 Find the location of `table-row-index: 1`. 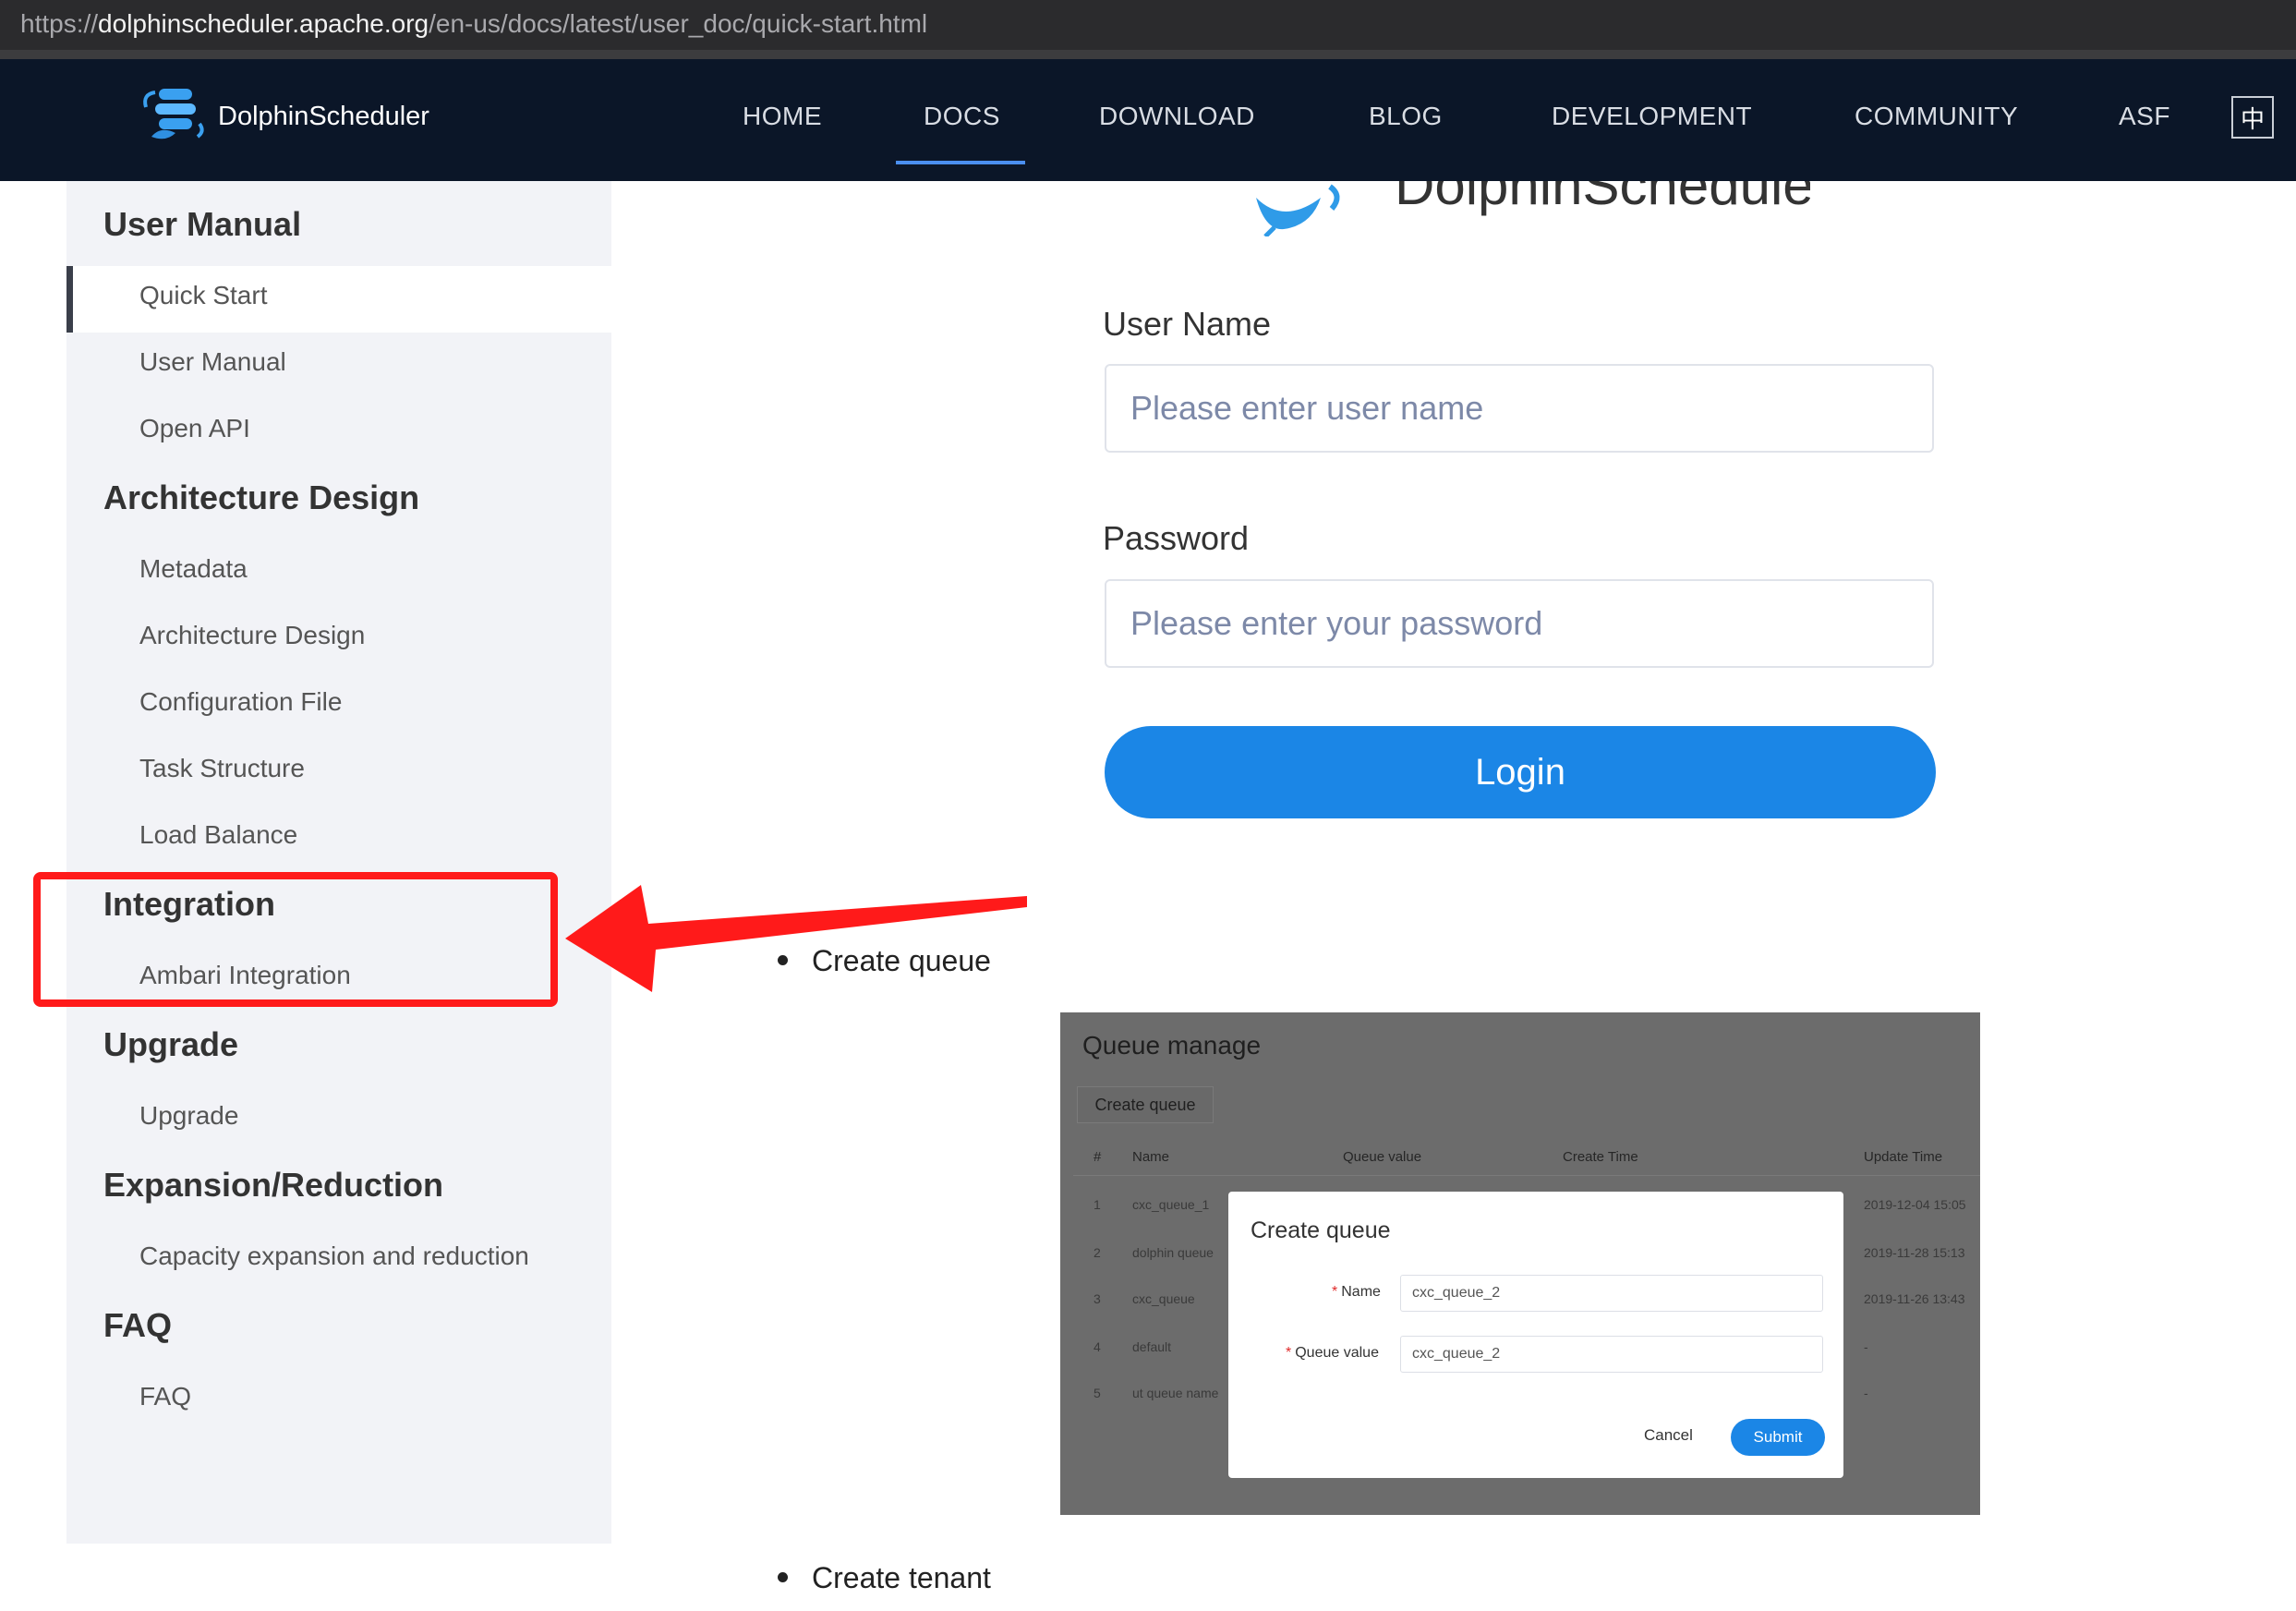

table-row-index: 1 is located at coordinates (1097, 1204).